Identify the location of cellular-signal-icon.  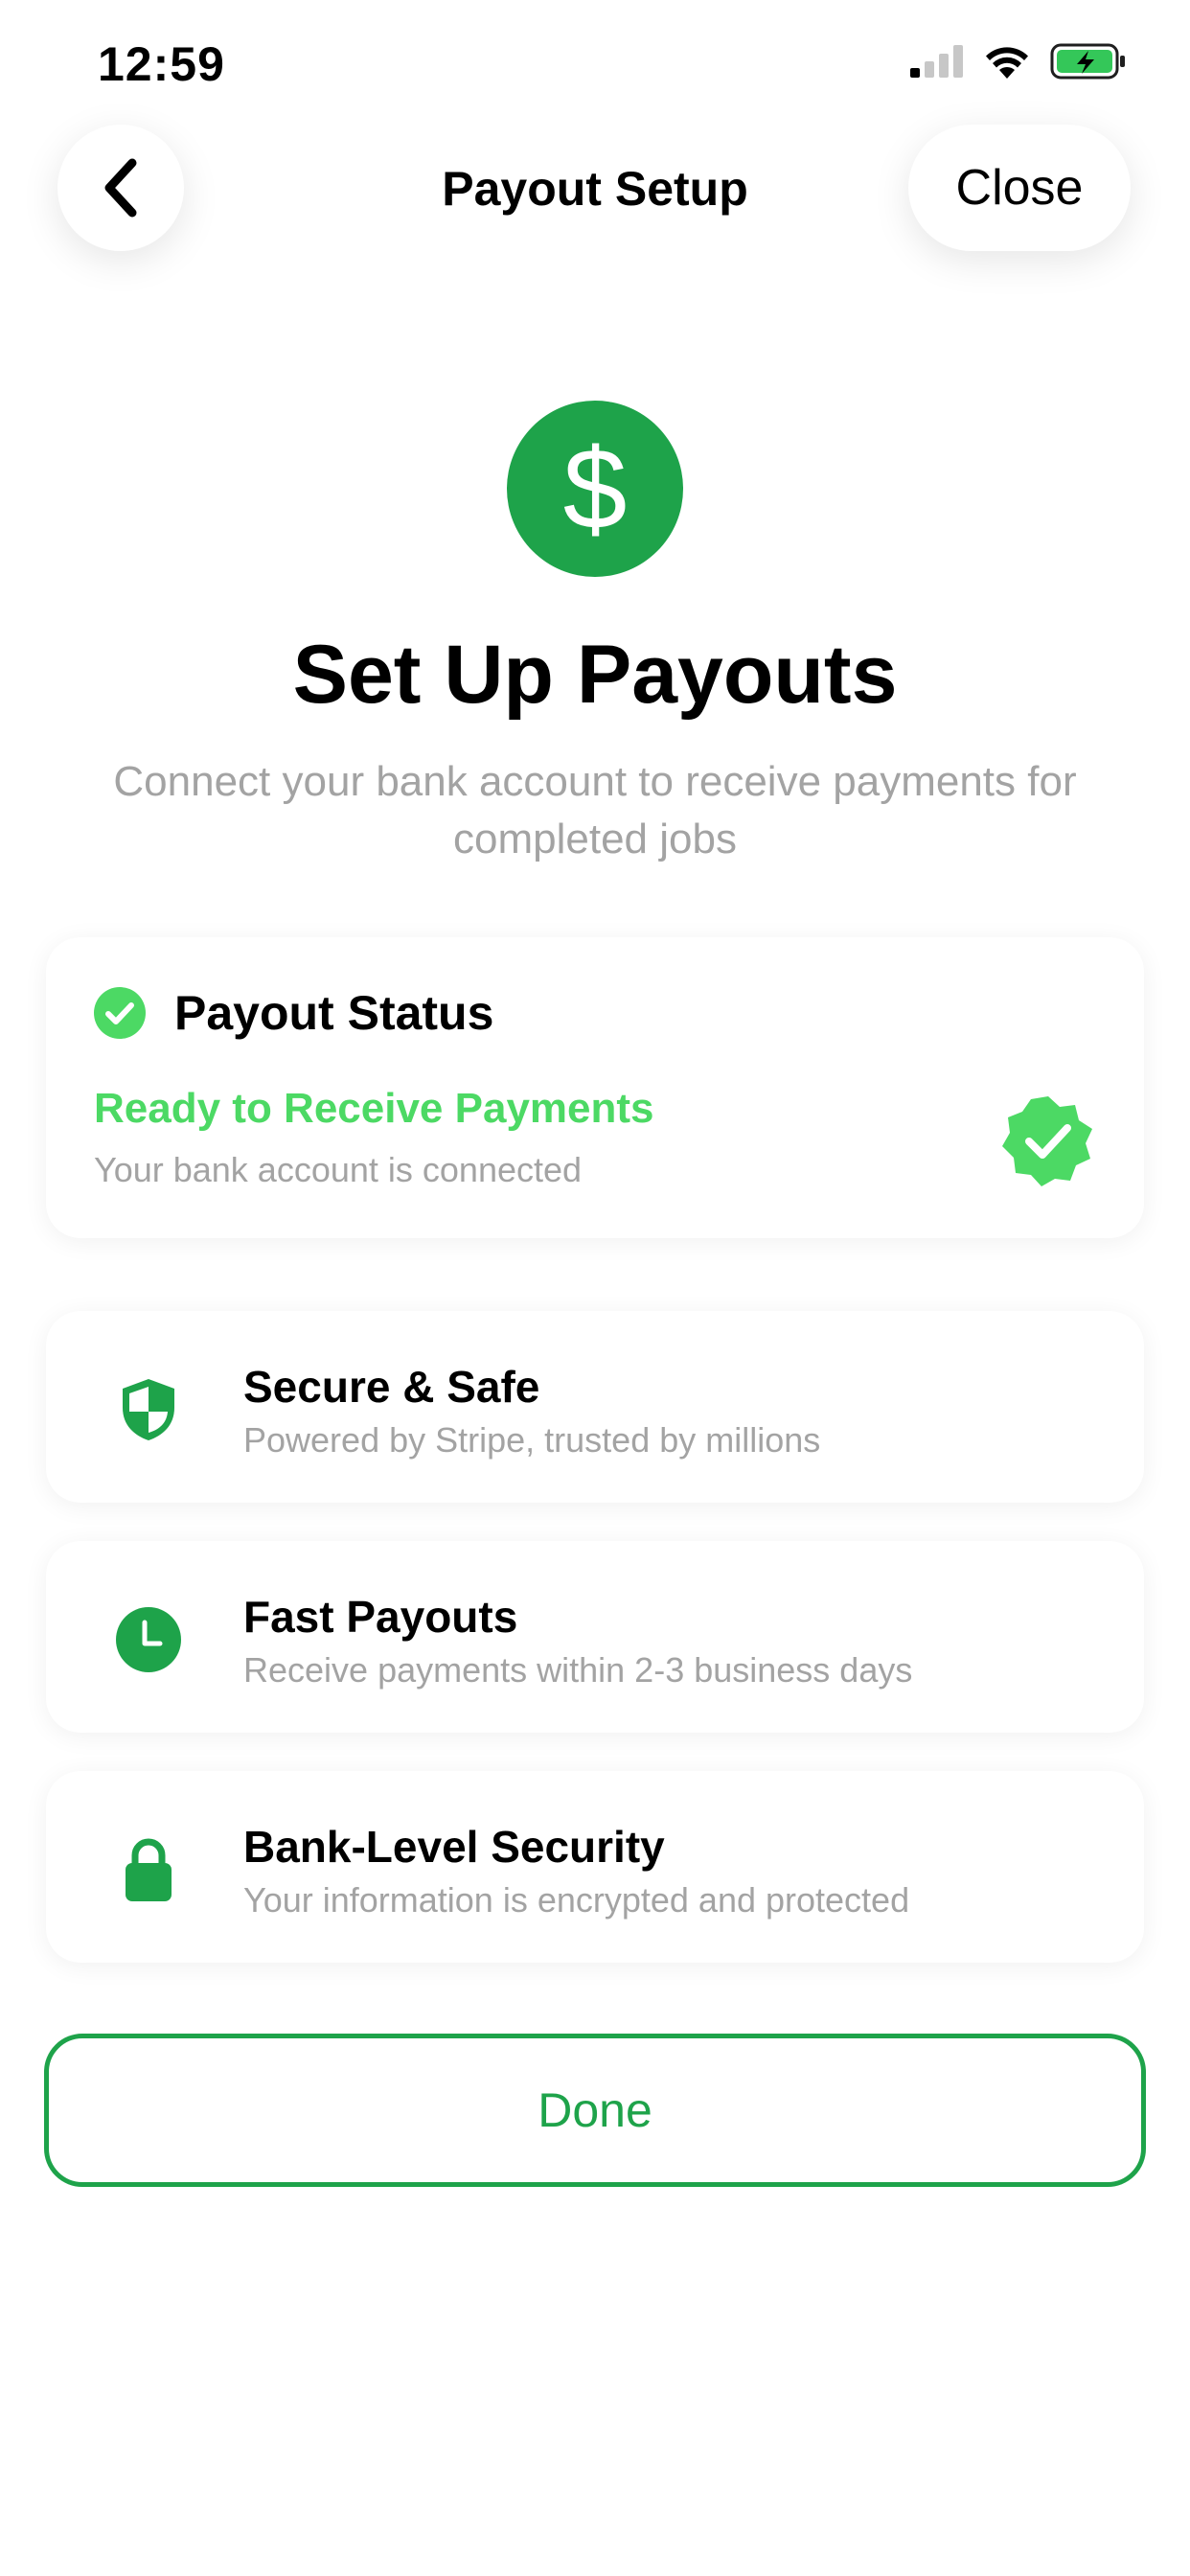
(936, 62).